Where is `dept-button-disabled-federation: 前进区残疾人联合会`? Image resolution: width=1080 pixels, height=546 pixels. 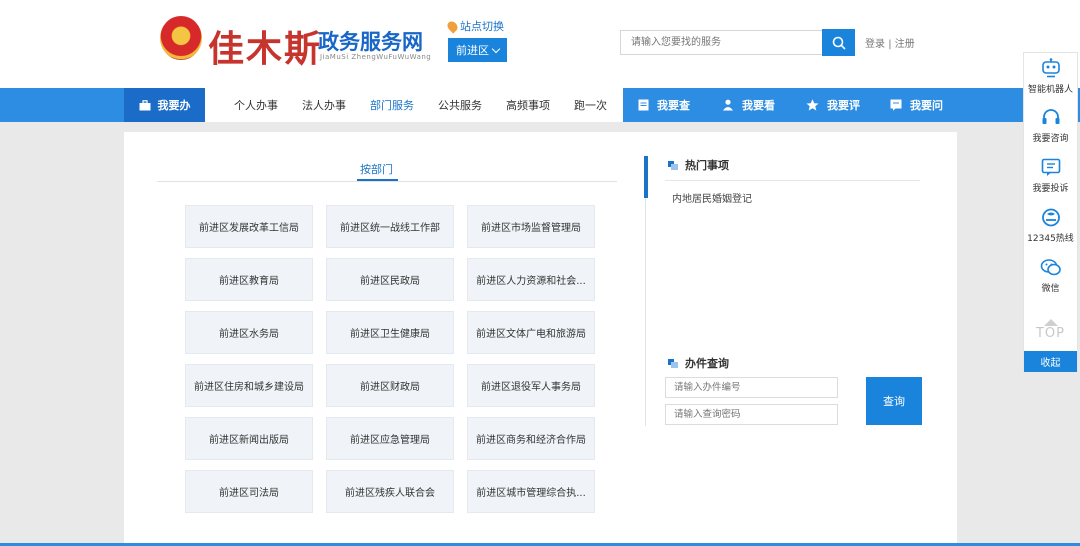
dept-button-disabled-federation: 前进区残疾人联合会 is located at coordinates (390, 491).